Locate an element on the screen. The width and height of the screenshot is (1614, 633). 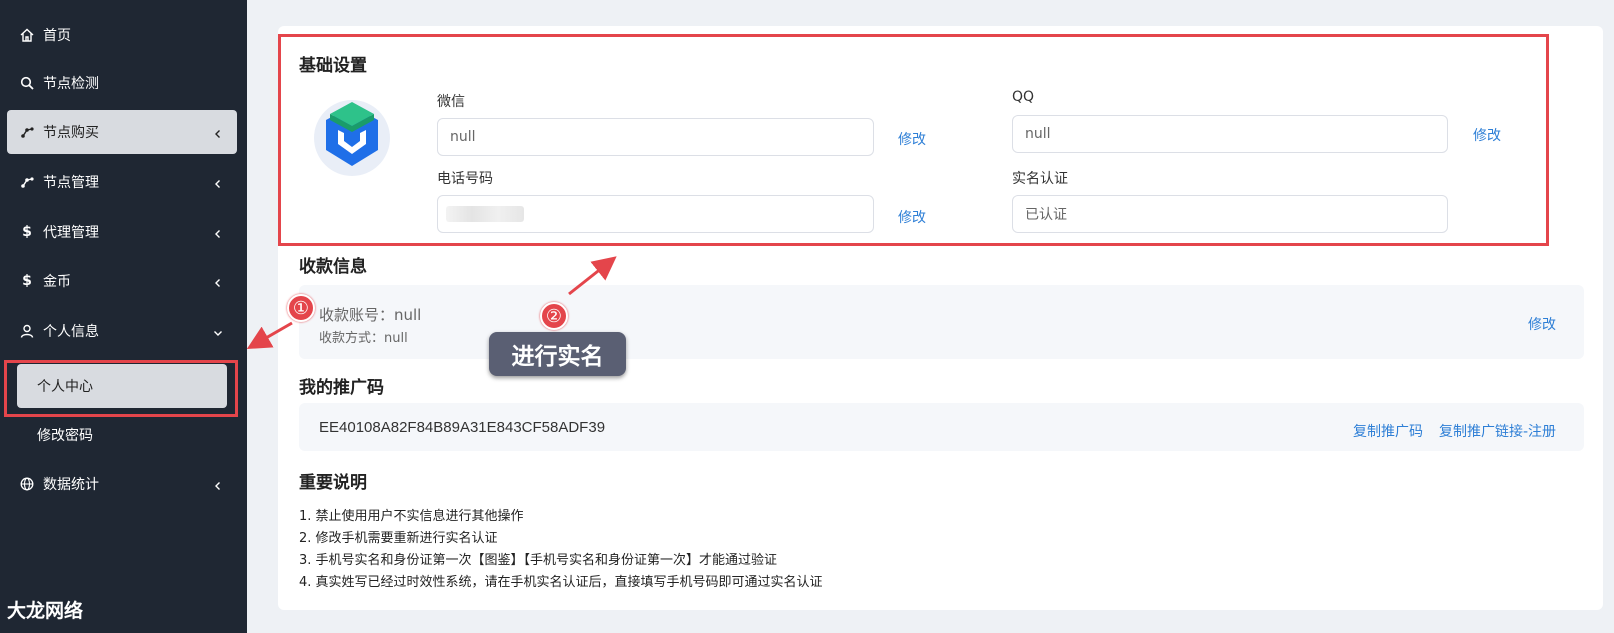
sidebar-subitem-label: 修改密码 is located at coordinates (65, 436).